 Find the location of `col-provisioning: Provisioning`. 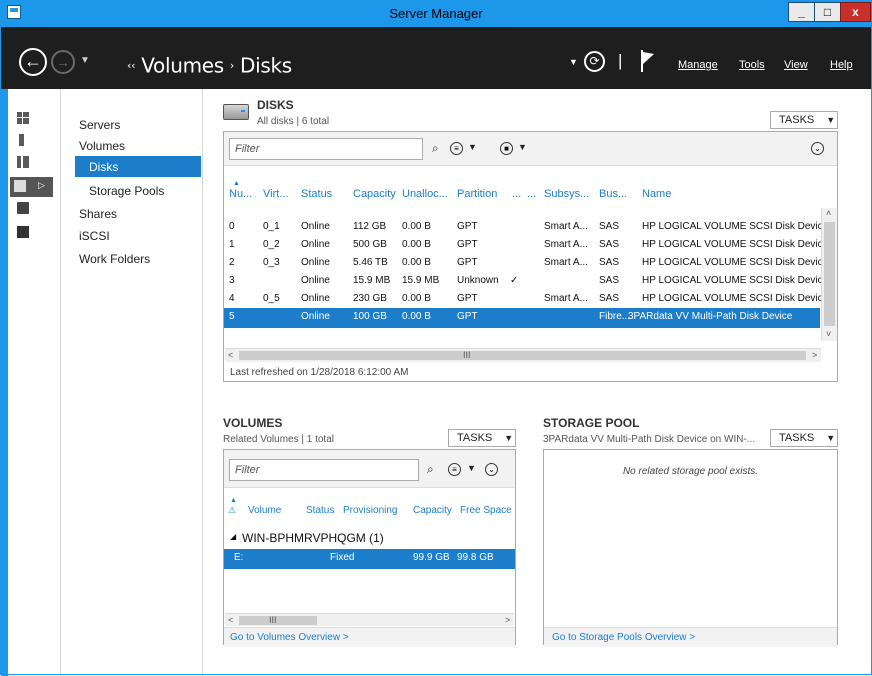

col-provisioning: Provisioning is located at coordinates (370, 510).